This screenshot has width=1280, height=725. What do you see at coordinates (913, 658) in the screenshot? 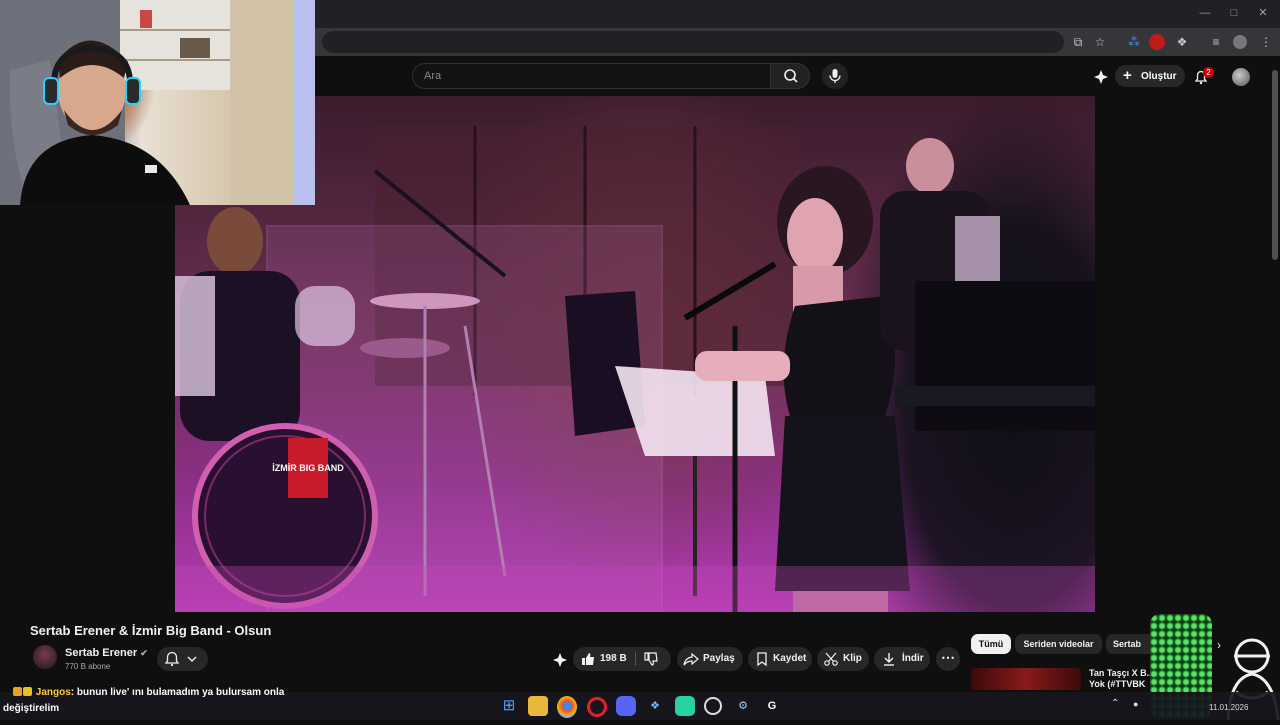
I see `download-label: İndir` at bounding box center [913, 658].